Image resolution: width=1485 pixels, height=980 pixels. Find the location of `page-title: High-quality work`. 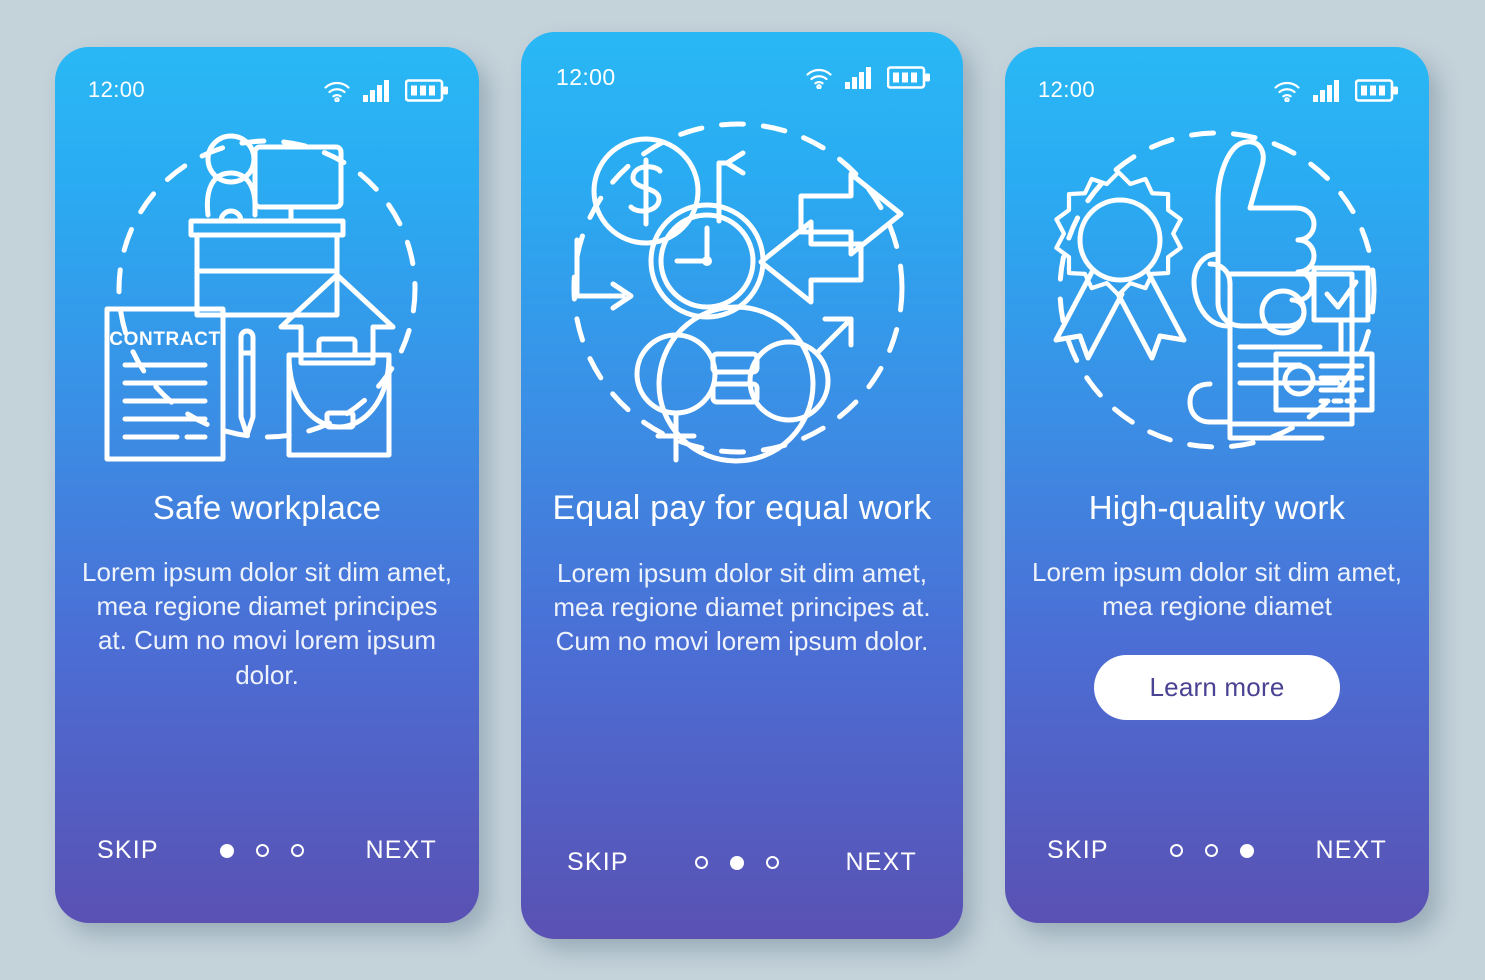

page-title: High-quality work is located at coordinates (1217, 507).